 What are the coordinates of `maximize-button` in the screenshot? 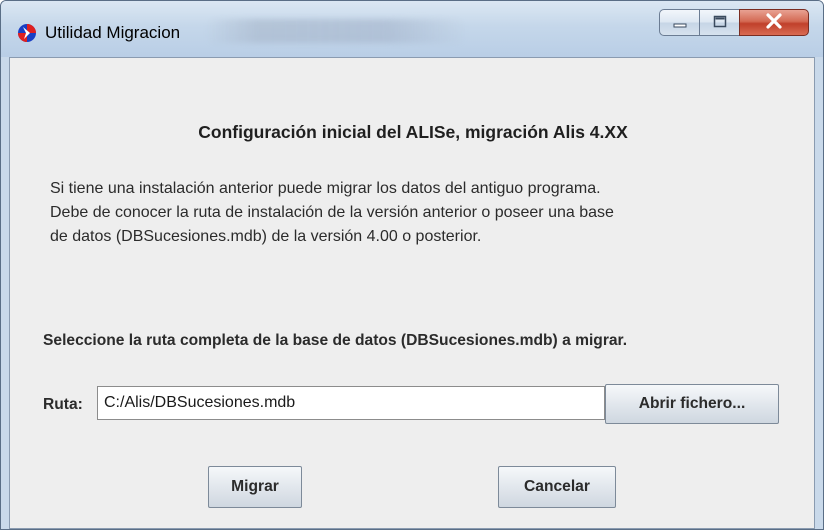 It's located at (719, 22).